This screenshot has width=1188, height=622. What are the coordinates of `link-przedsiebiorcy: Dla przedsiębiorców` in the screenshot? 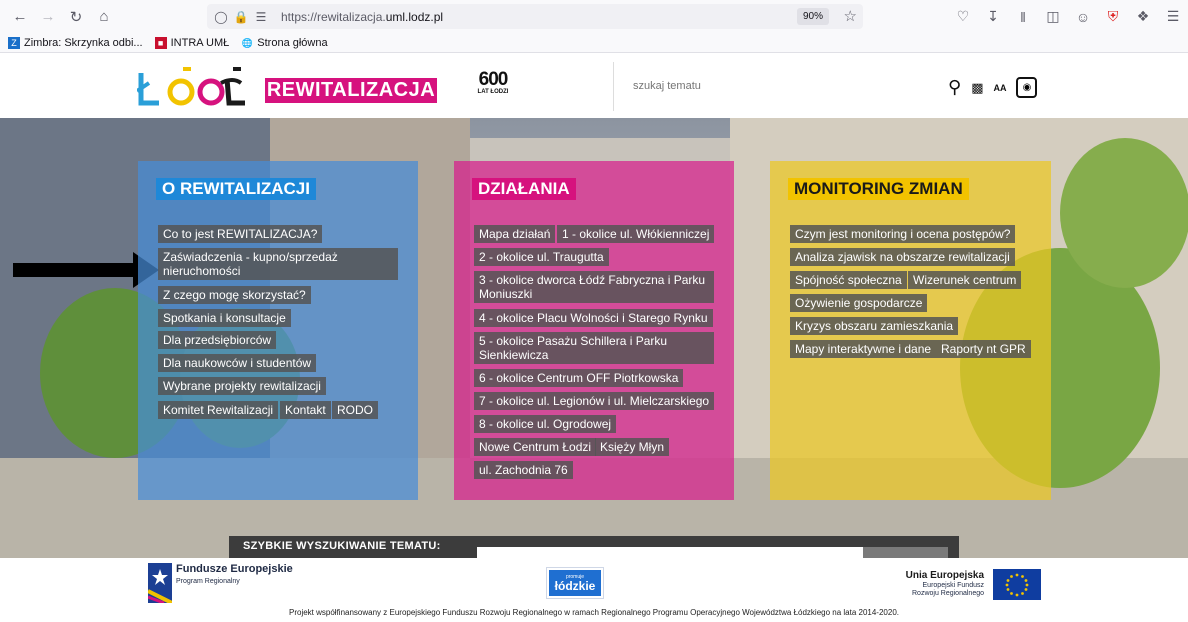 It's located at (217, 340).